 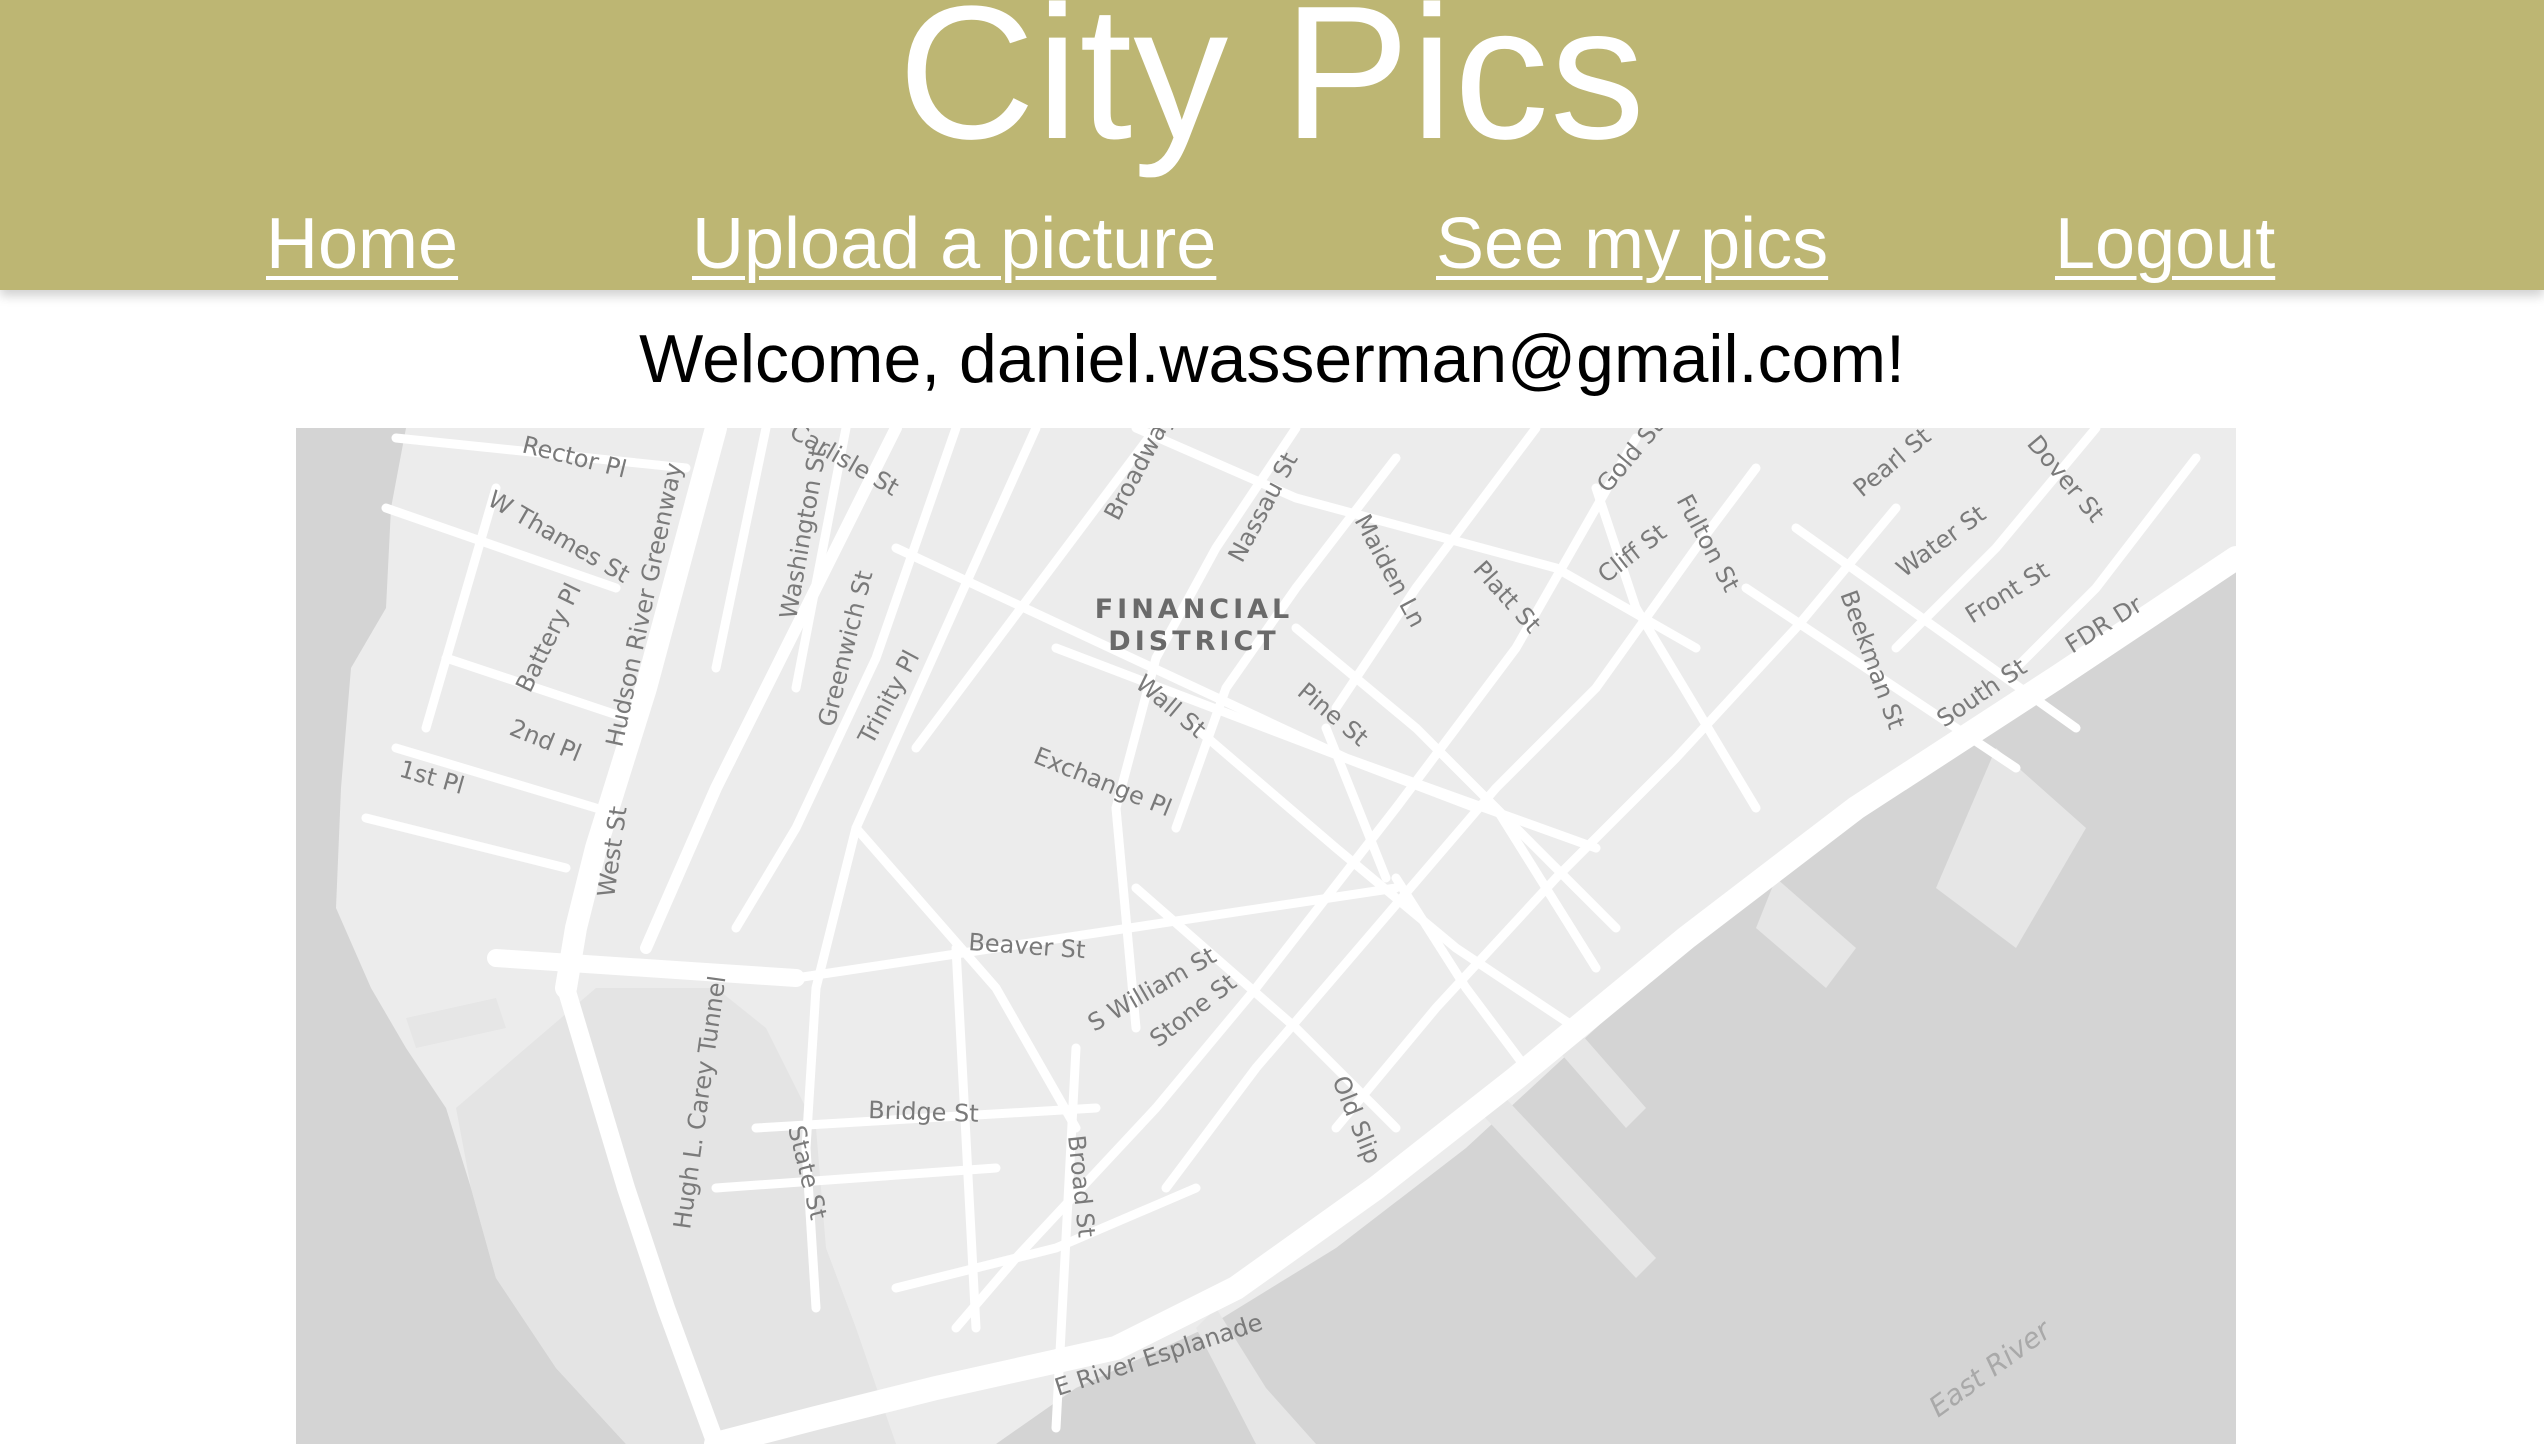 I want to click on nav-my-pics-link: See my pics, so click(x=1632, y=244).